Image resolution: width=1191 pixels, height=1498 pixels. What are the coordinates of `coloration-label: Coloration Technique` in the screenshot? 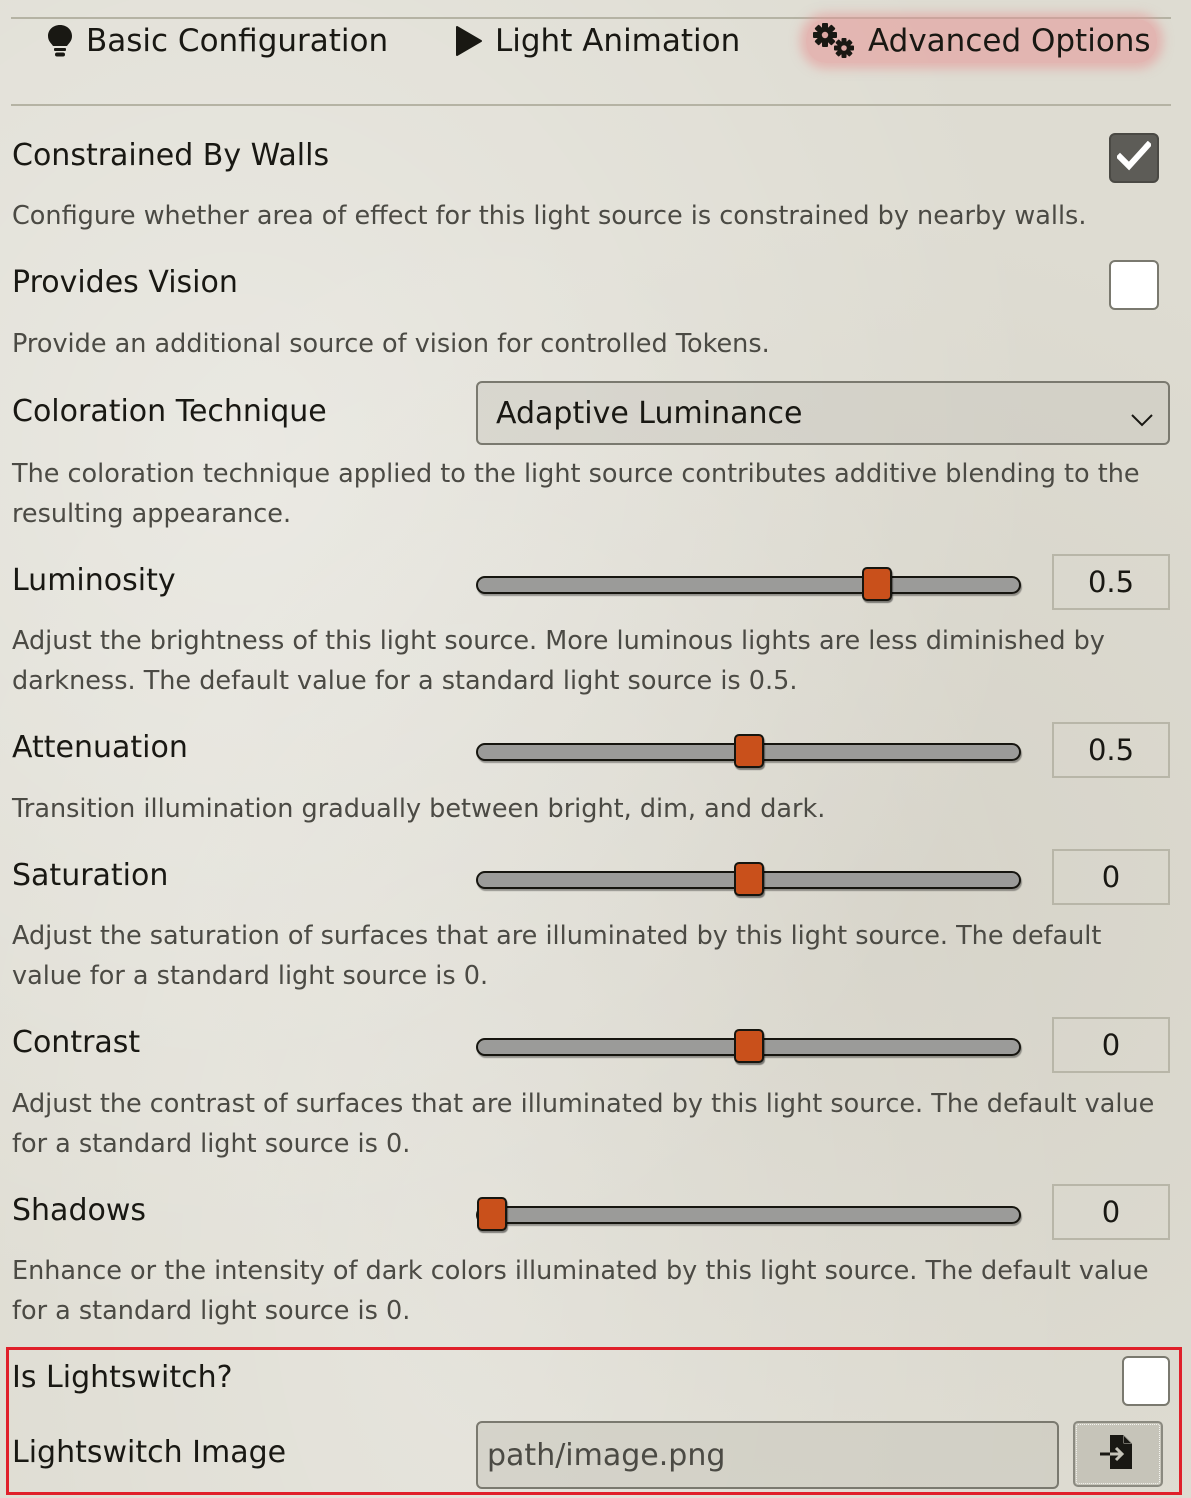 It's located at (169, 411).